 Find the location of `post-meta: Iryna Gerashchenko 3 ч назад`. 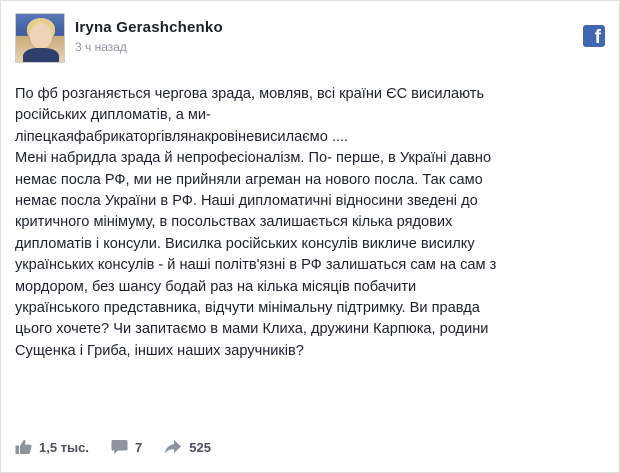

post-meta: Iryna Gerashchenko 3 ч назад is located at coordinates (149, 36).